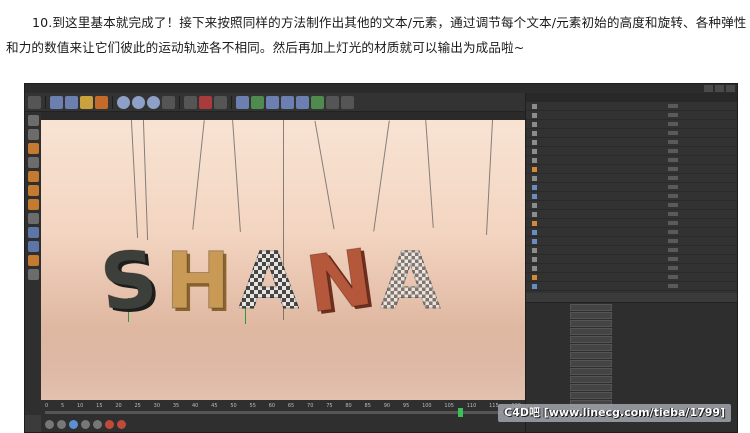 Image resolution: width=750 pixels, height=433 pixels. I want to click on array-icon, so click(287, 102).